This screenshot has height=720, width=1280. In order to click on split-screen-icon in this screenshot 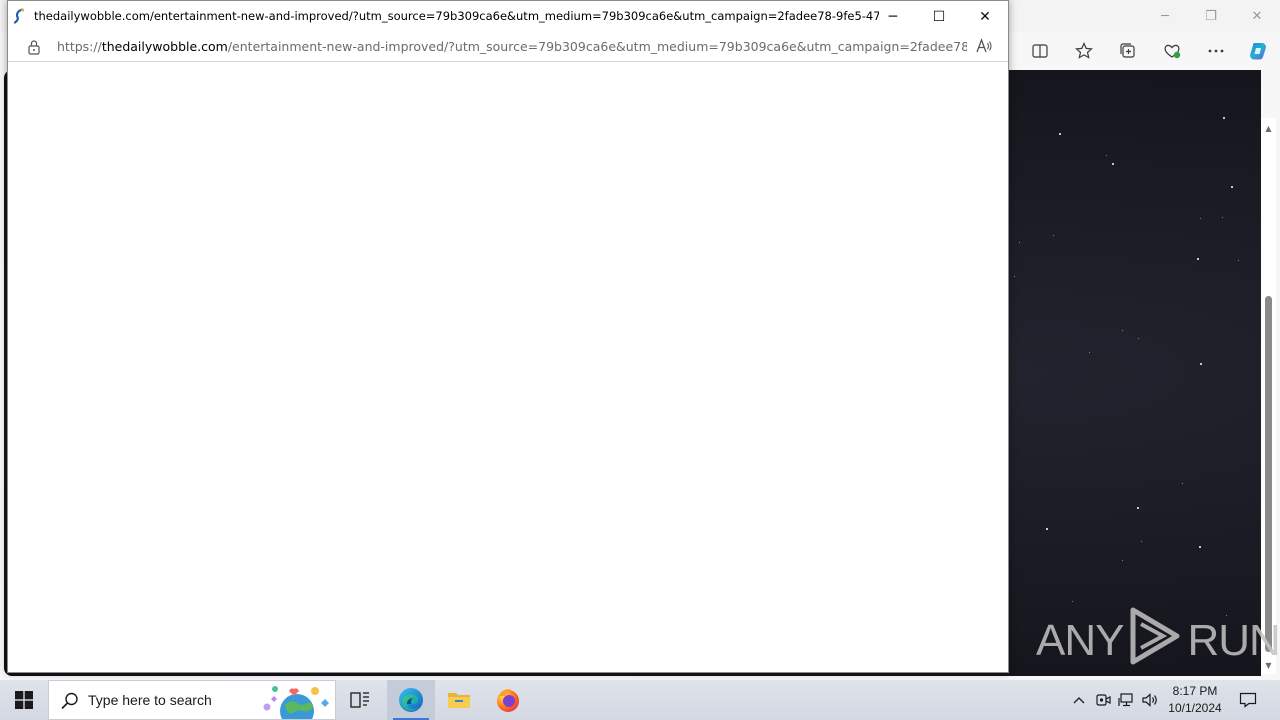, I will do `click(1040, 51)`.